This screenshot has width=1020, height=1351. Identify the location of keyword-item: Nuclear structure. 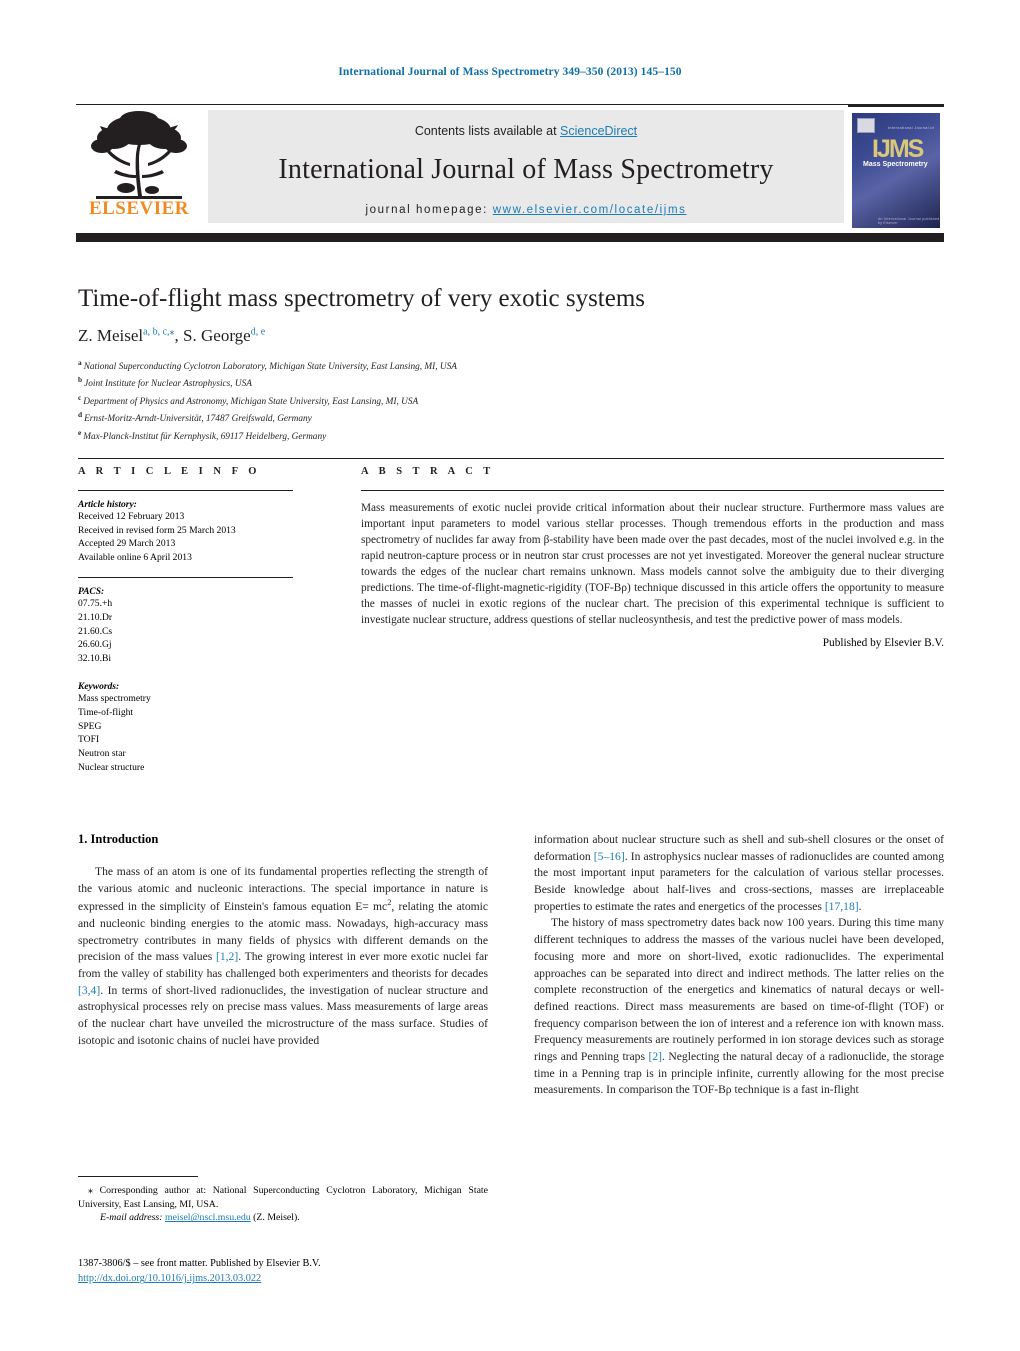
(111, 767).